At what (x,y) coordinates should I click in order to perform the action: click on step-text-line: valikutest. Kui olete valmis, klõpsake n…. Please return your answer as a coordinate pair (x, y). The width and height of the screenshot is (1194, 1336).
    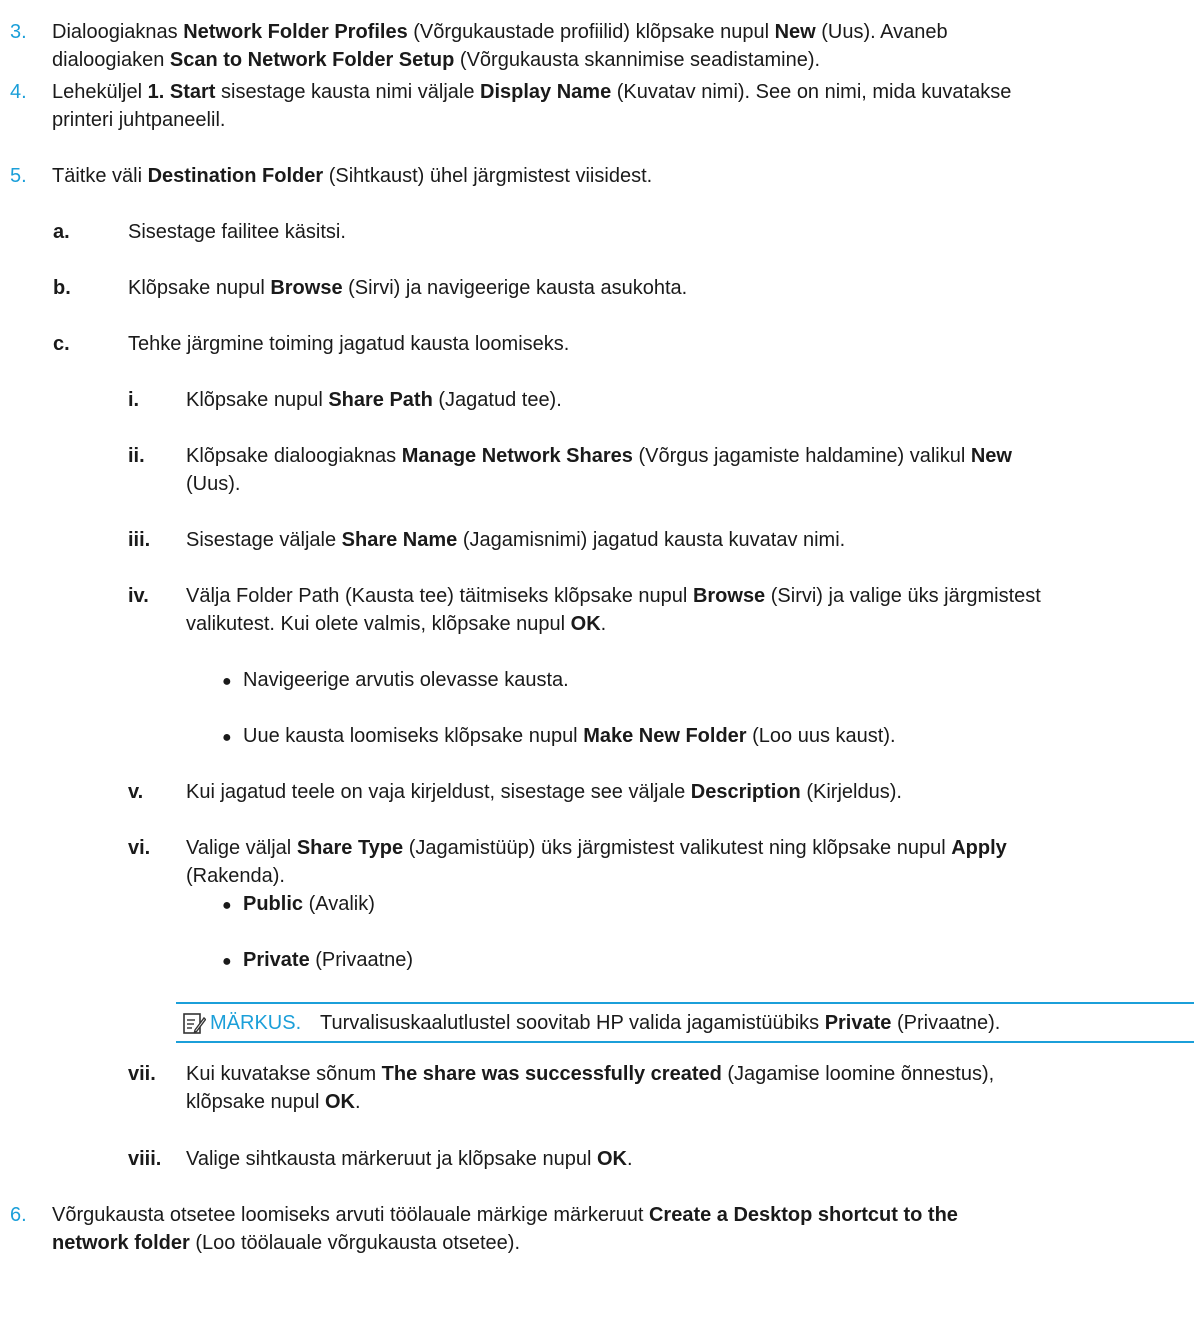
    Looking at the image, I should click on (396, 624).